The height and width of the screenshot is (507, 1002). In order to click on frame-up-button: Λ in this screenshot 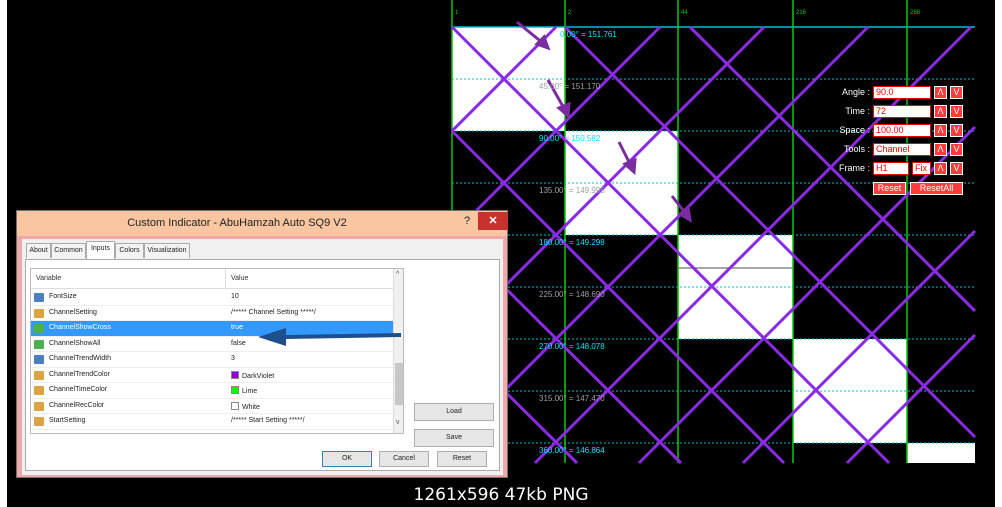, I will do `click(940, 168)`.